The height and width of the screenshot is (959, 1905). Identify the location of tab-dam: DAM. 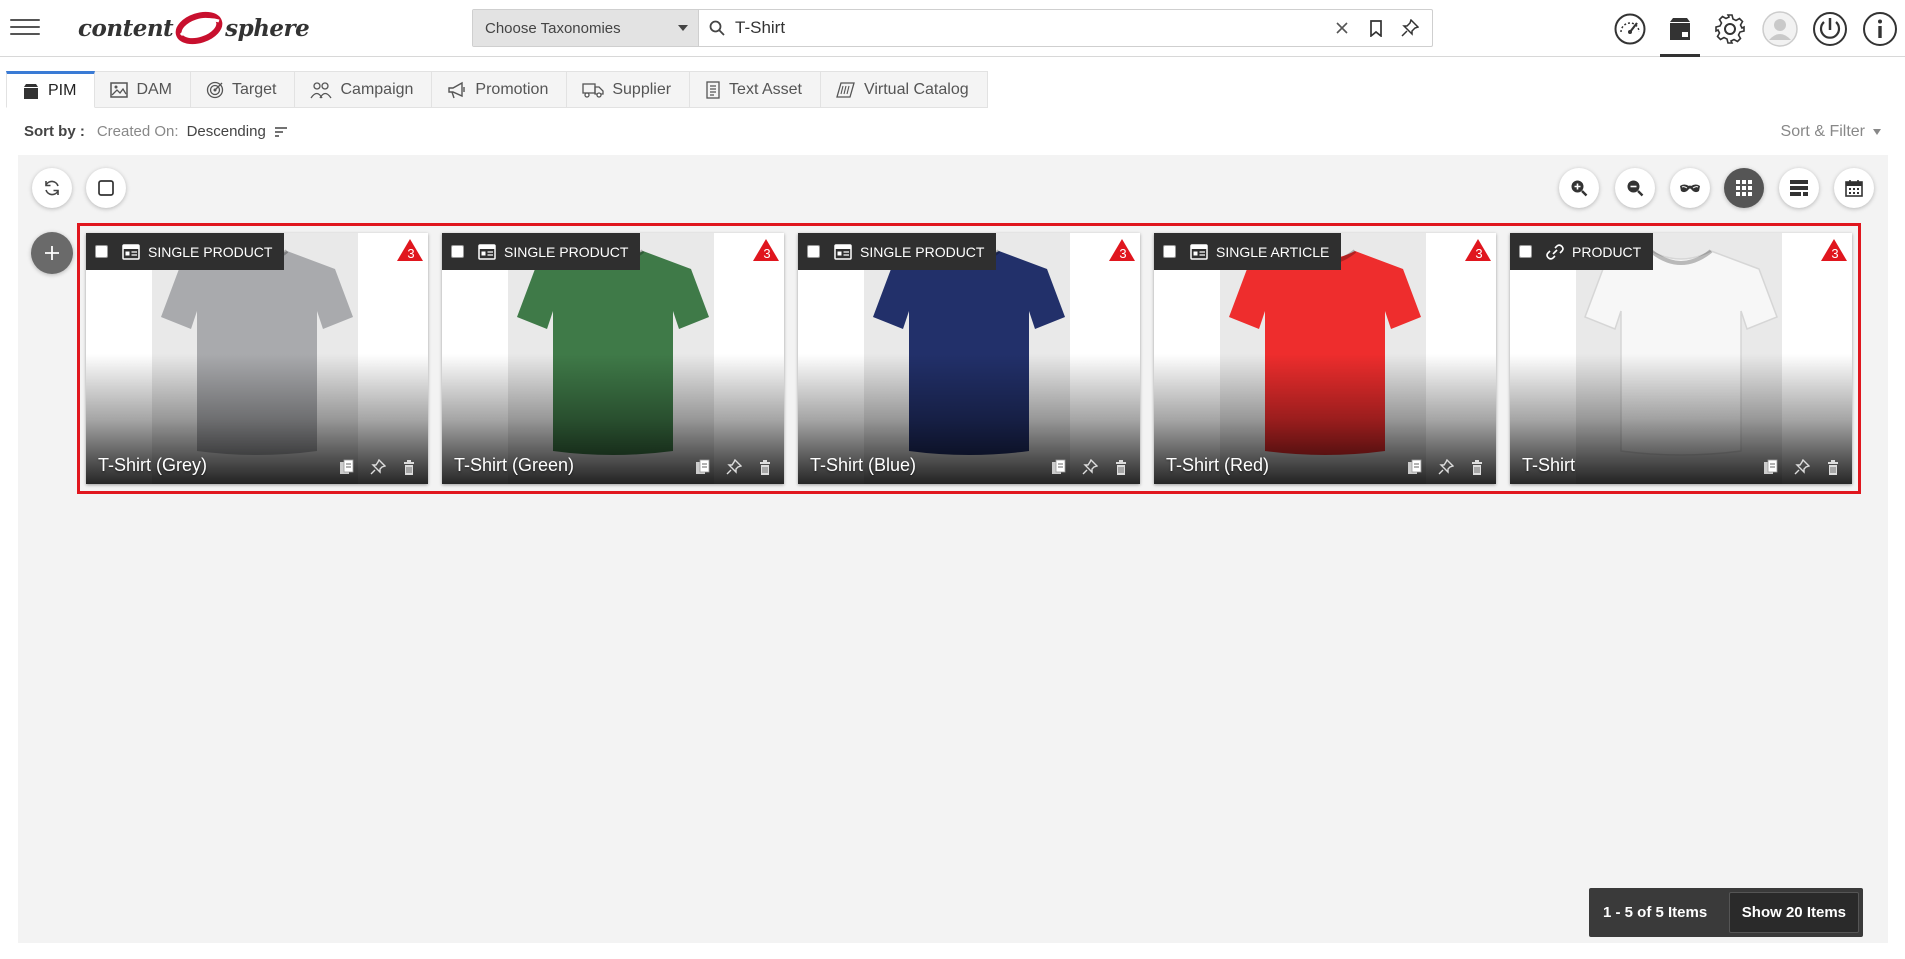
(143, 89).